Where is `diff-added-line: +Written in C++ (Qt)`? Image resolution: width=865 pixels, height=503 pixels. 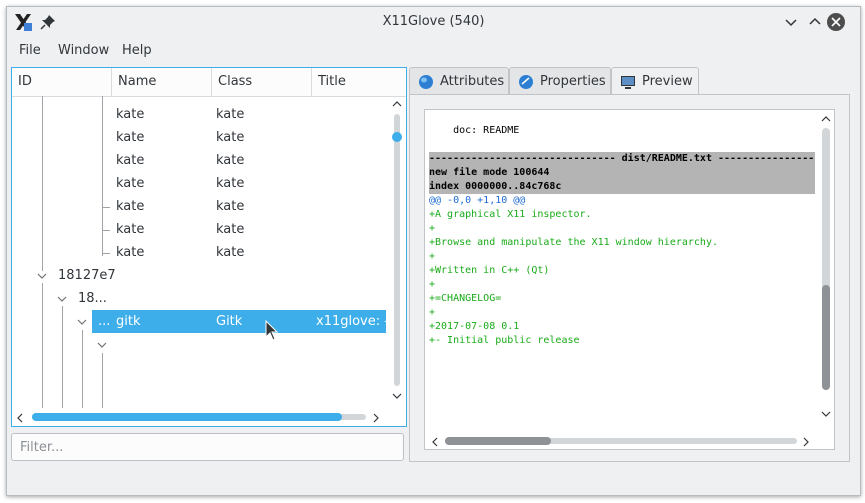
diff-added-line: +Written in C++ (Qt) is located at coordinates (489, 270).